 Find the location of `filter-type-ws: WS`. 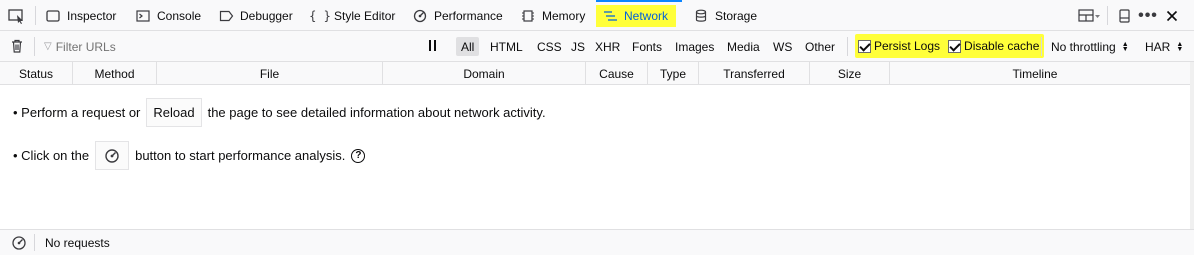

filter-type-ws: WS is located at coordinates (782, 46).